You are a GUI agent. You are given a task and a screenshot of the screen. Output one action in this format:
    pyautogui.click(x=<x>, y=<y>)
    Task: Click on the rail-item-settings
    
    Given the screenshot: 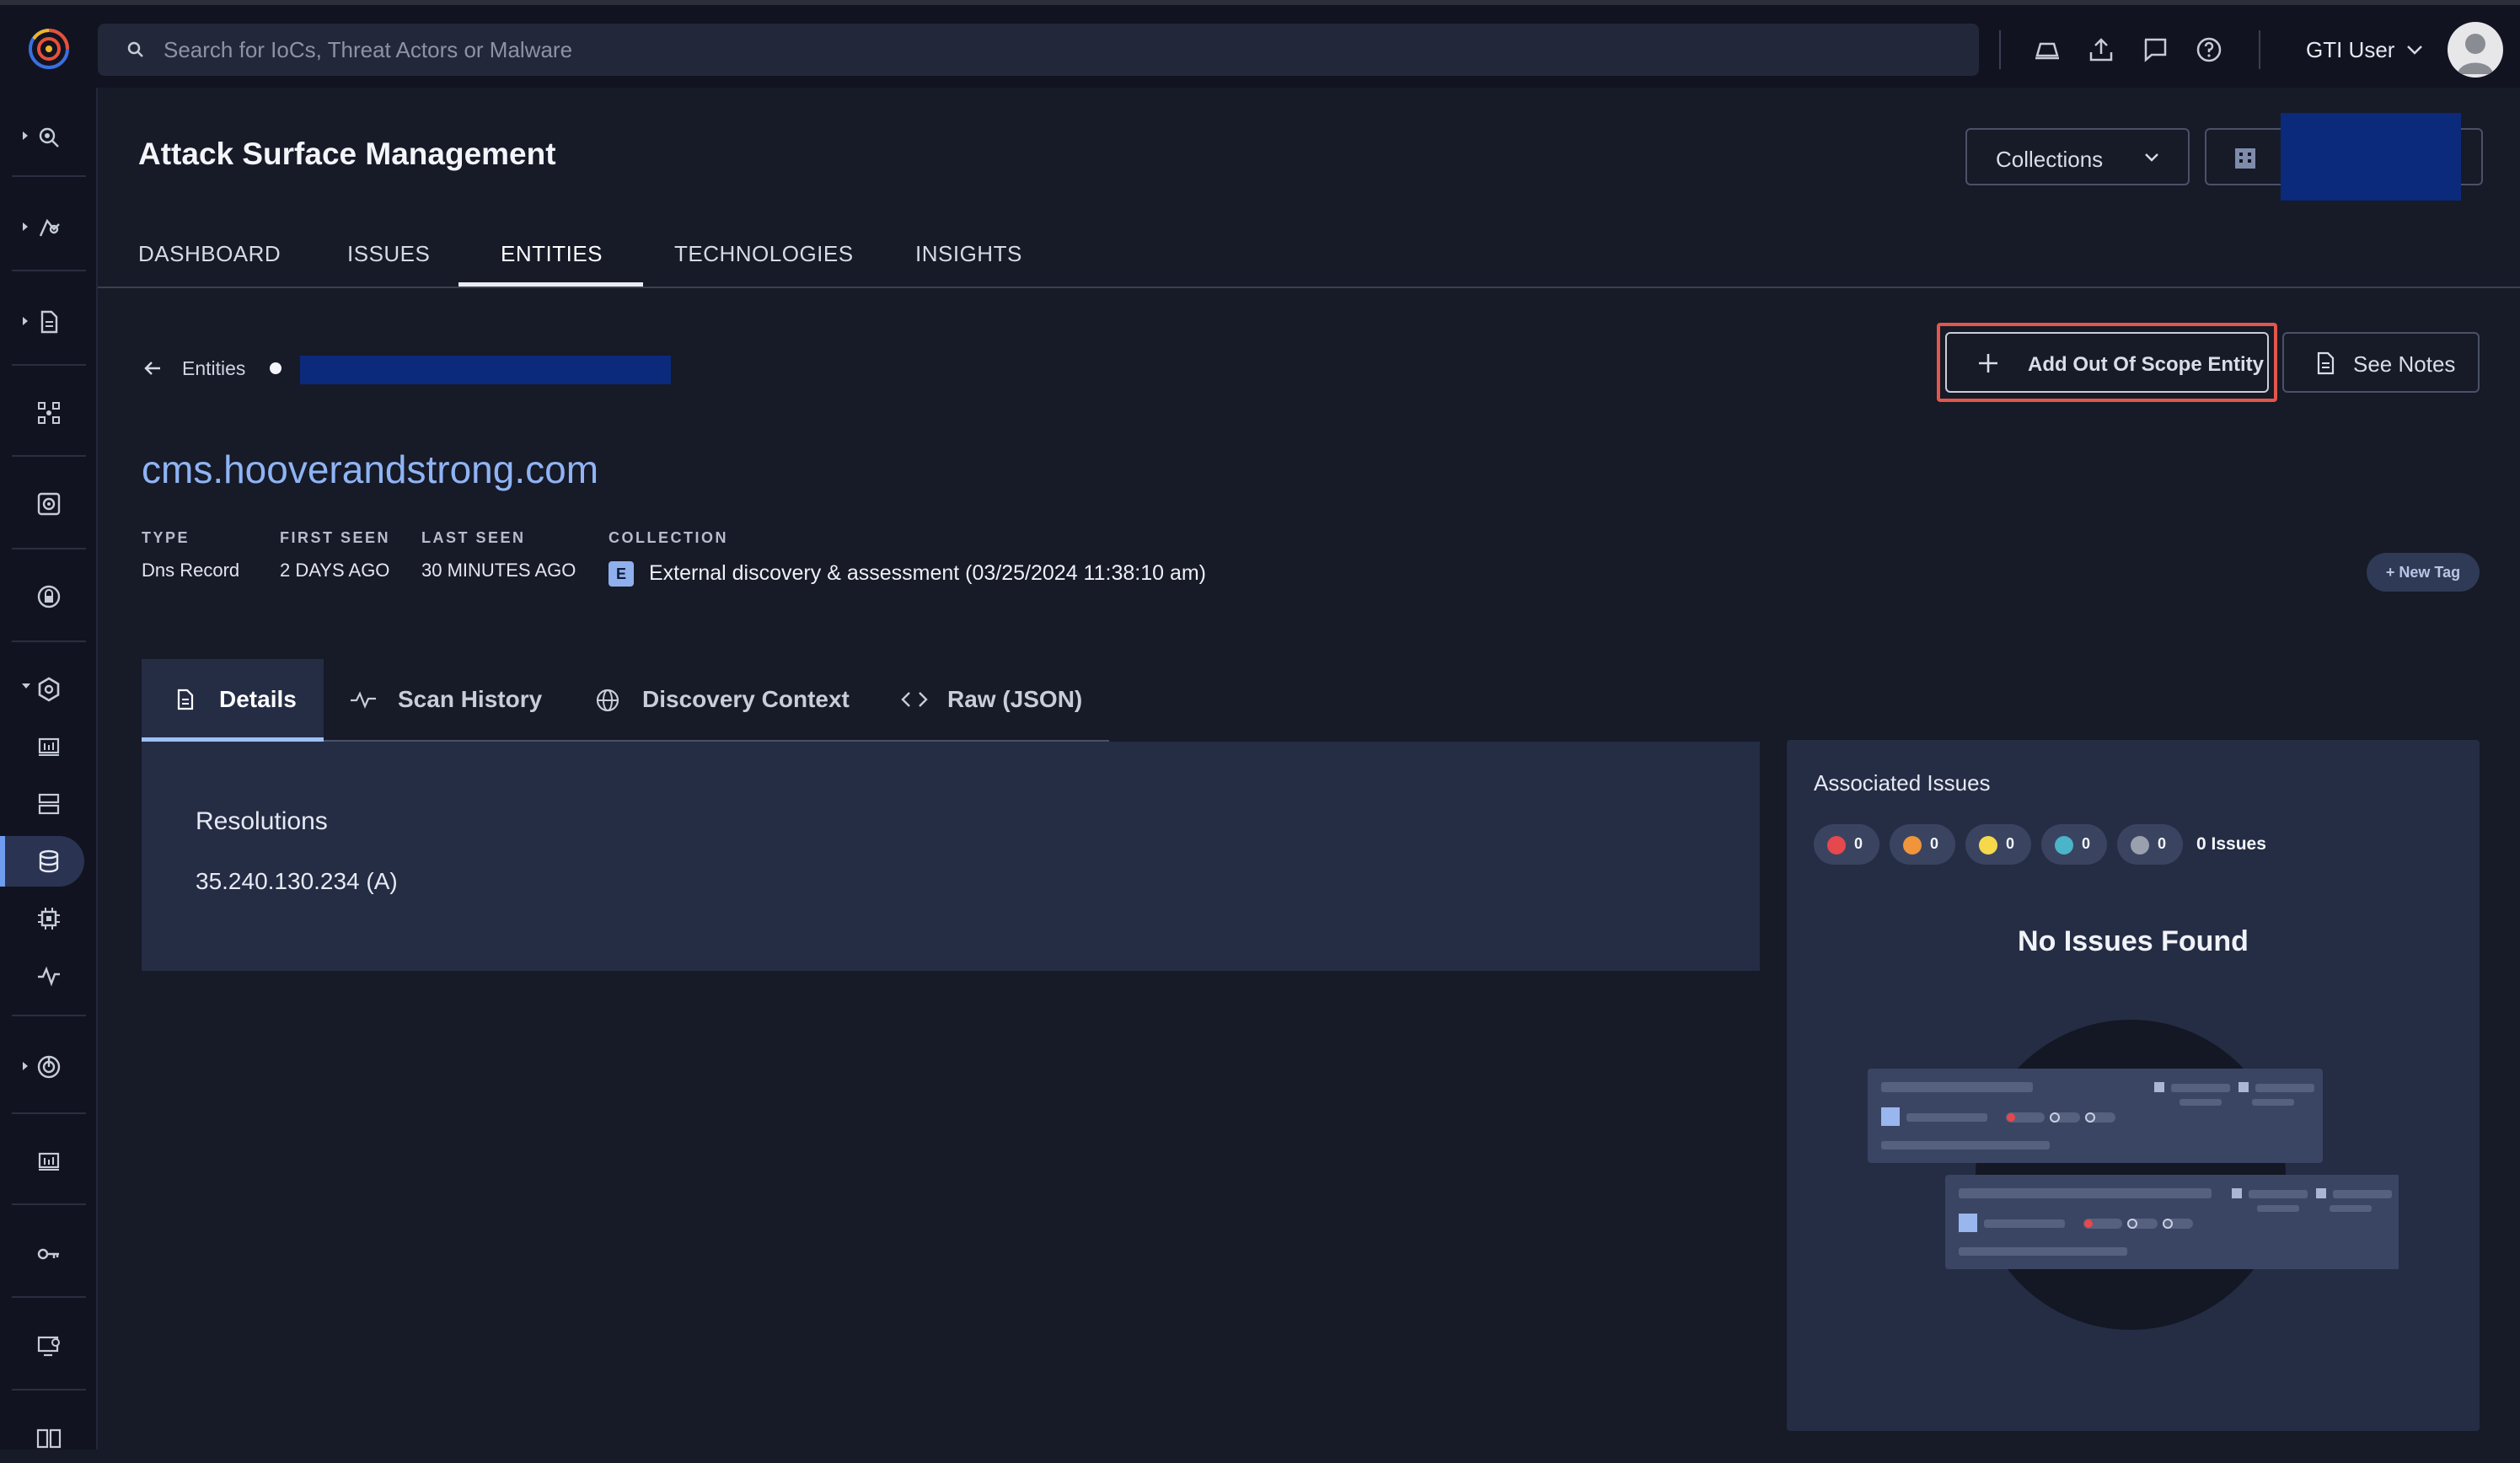 What is the action you would take?
    pyautogui.click(x=49, y=1346)
    